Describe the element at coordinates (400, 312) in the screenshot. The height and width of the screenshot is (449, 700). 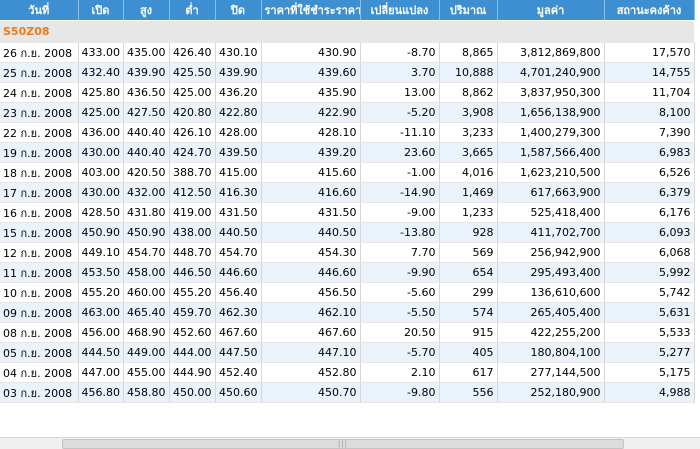
I see `cell-change: -5.50` at that location.